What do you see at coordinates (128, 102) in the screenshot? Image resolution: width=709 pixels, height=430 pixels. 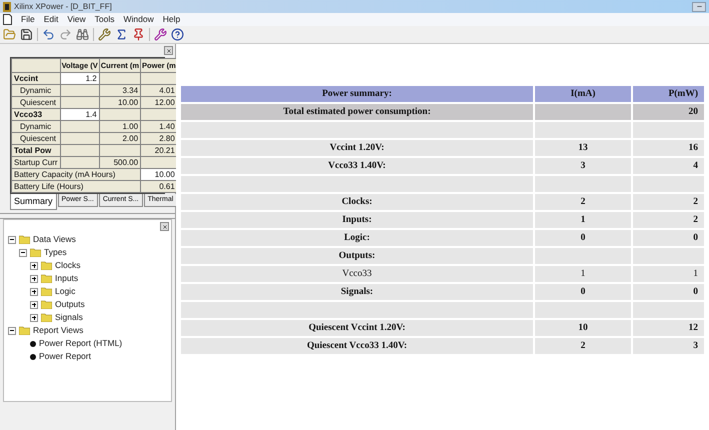 I see `grid-cell: 10.00` at bounding box center [128, 102].